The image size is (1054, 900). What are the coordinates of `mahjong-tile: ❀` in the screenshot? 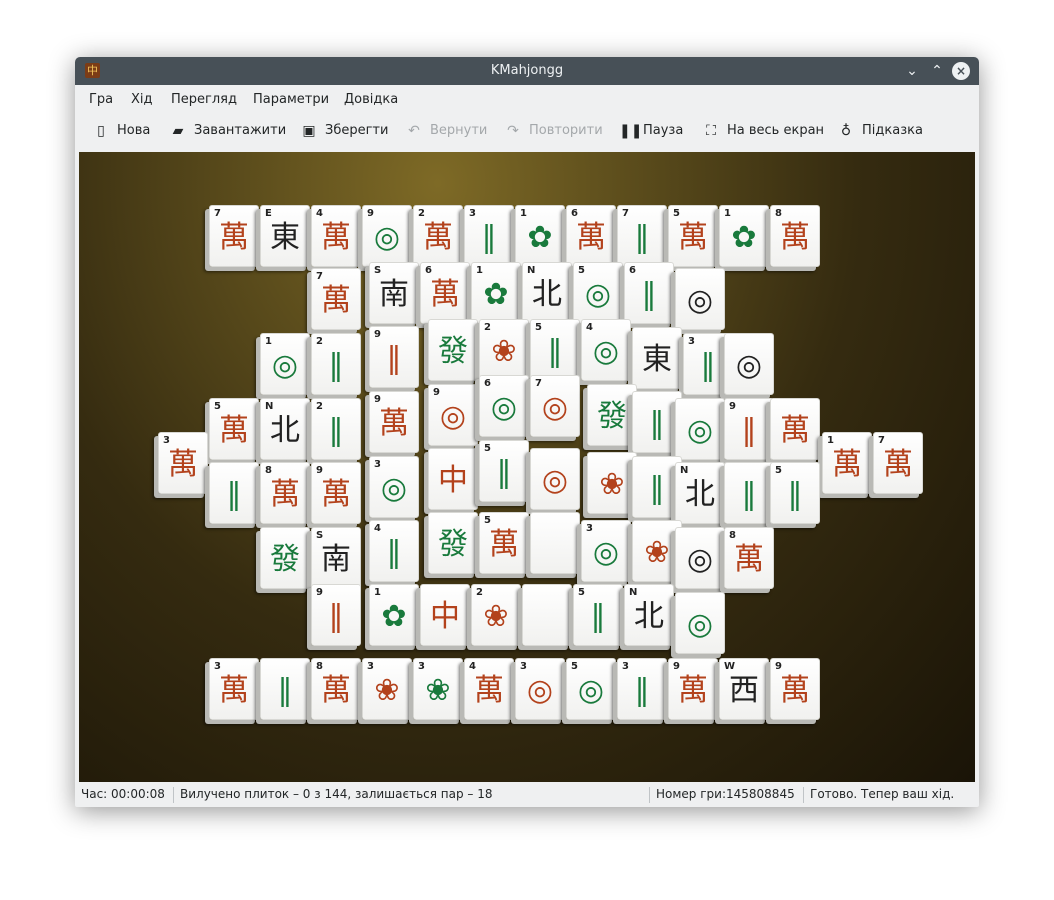 It's located at (612, 483).